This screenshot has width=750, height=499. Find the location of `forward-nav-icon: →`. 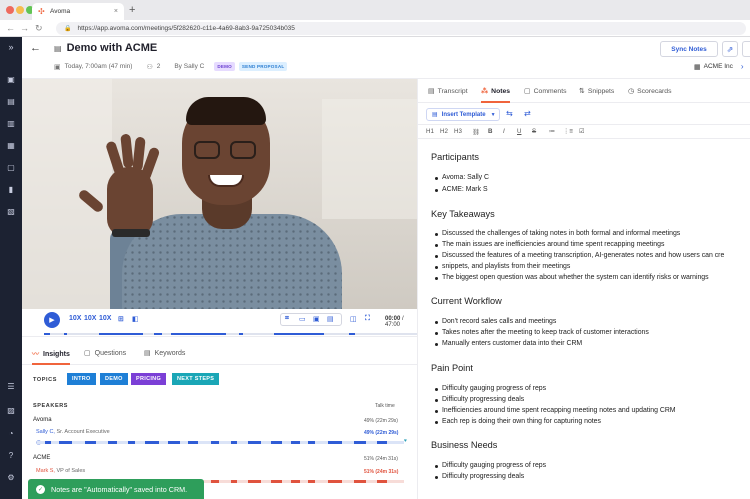

forward-nav-icon: → is located at coordinates (24, 28).